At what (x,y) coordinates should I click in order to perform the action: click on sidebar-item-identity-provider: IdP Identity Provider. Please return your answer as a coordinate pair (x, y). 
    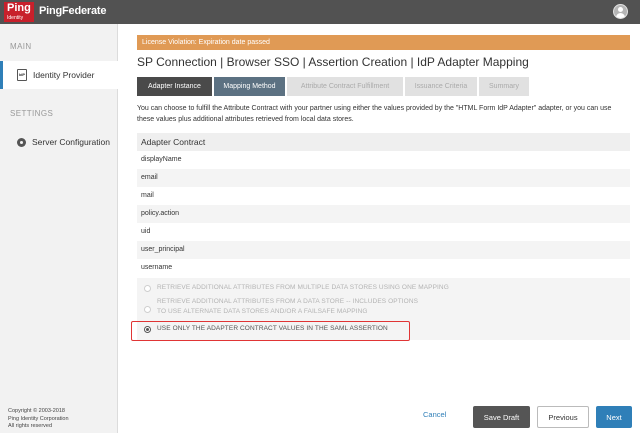
    Looking at the image, I should click on (59, 75).